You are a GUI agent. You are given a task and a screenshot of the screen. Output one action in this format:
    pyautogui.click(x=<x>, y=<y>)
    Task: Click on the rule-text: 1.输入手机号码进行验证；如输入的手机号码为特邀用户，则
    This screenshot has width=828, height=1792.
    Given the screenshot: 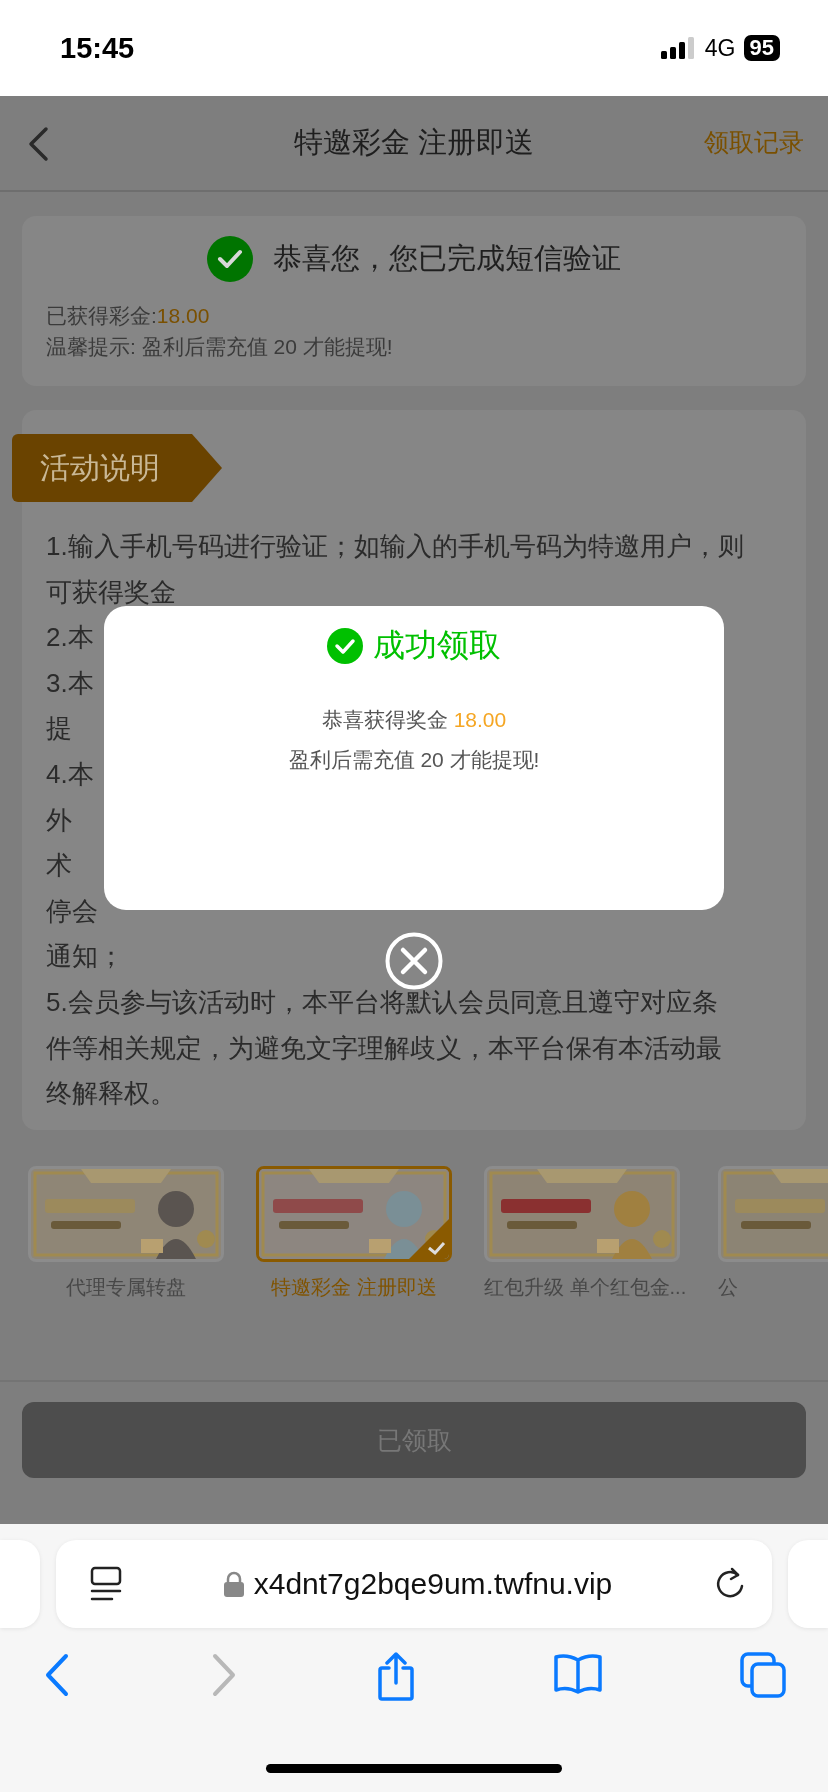 What is the action you would take?
    pyautogui.click(x=395, y=546)
    